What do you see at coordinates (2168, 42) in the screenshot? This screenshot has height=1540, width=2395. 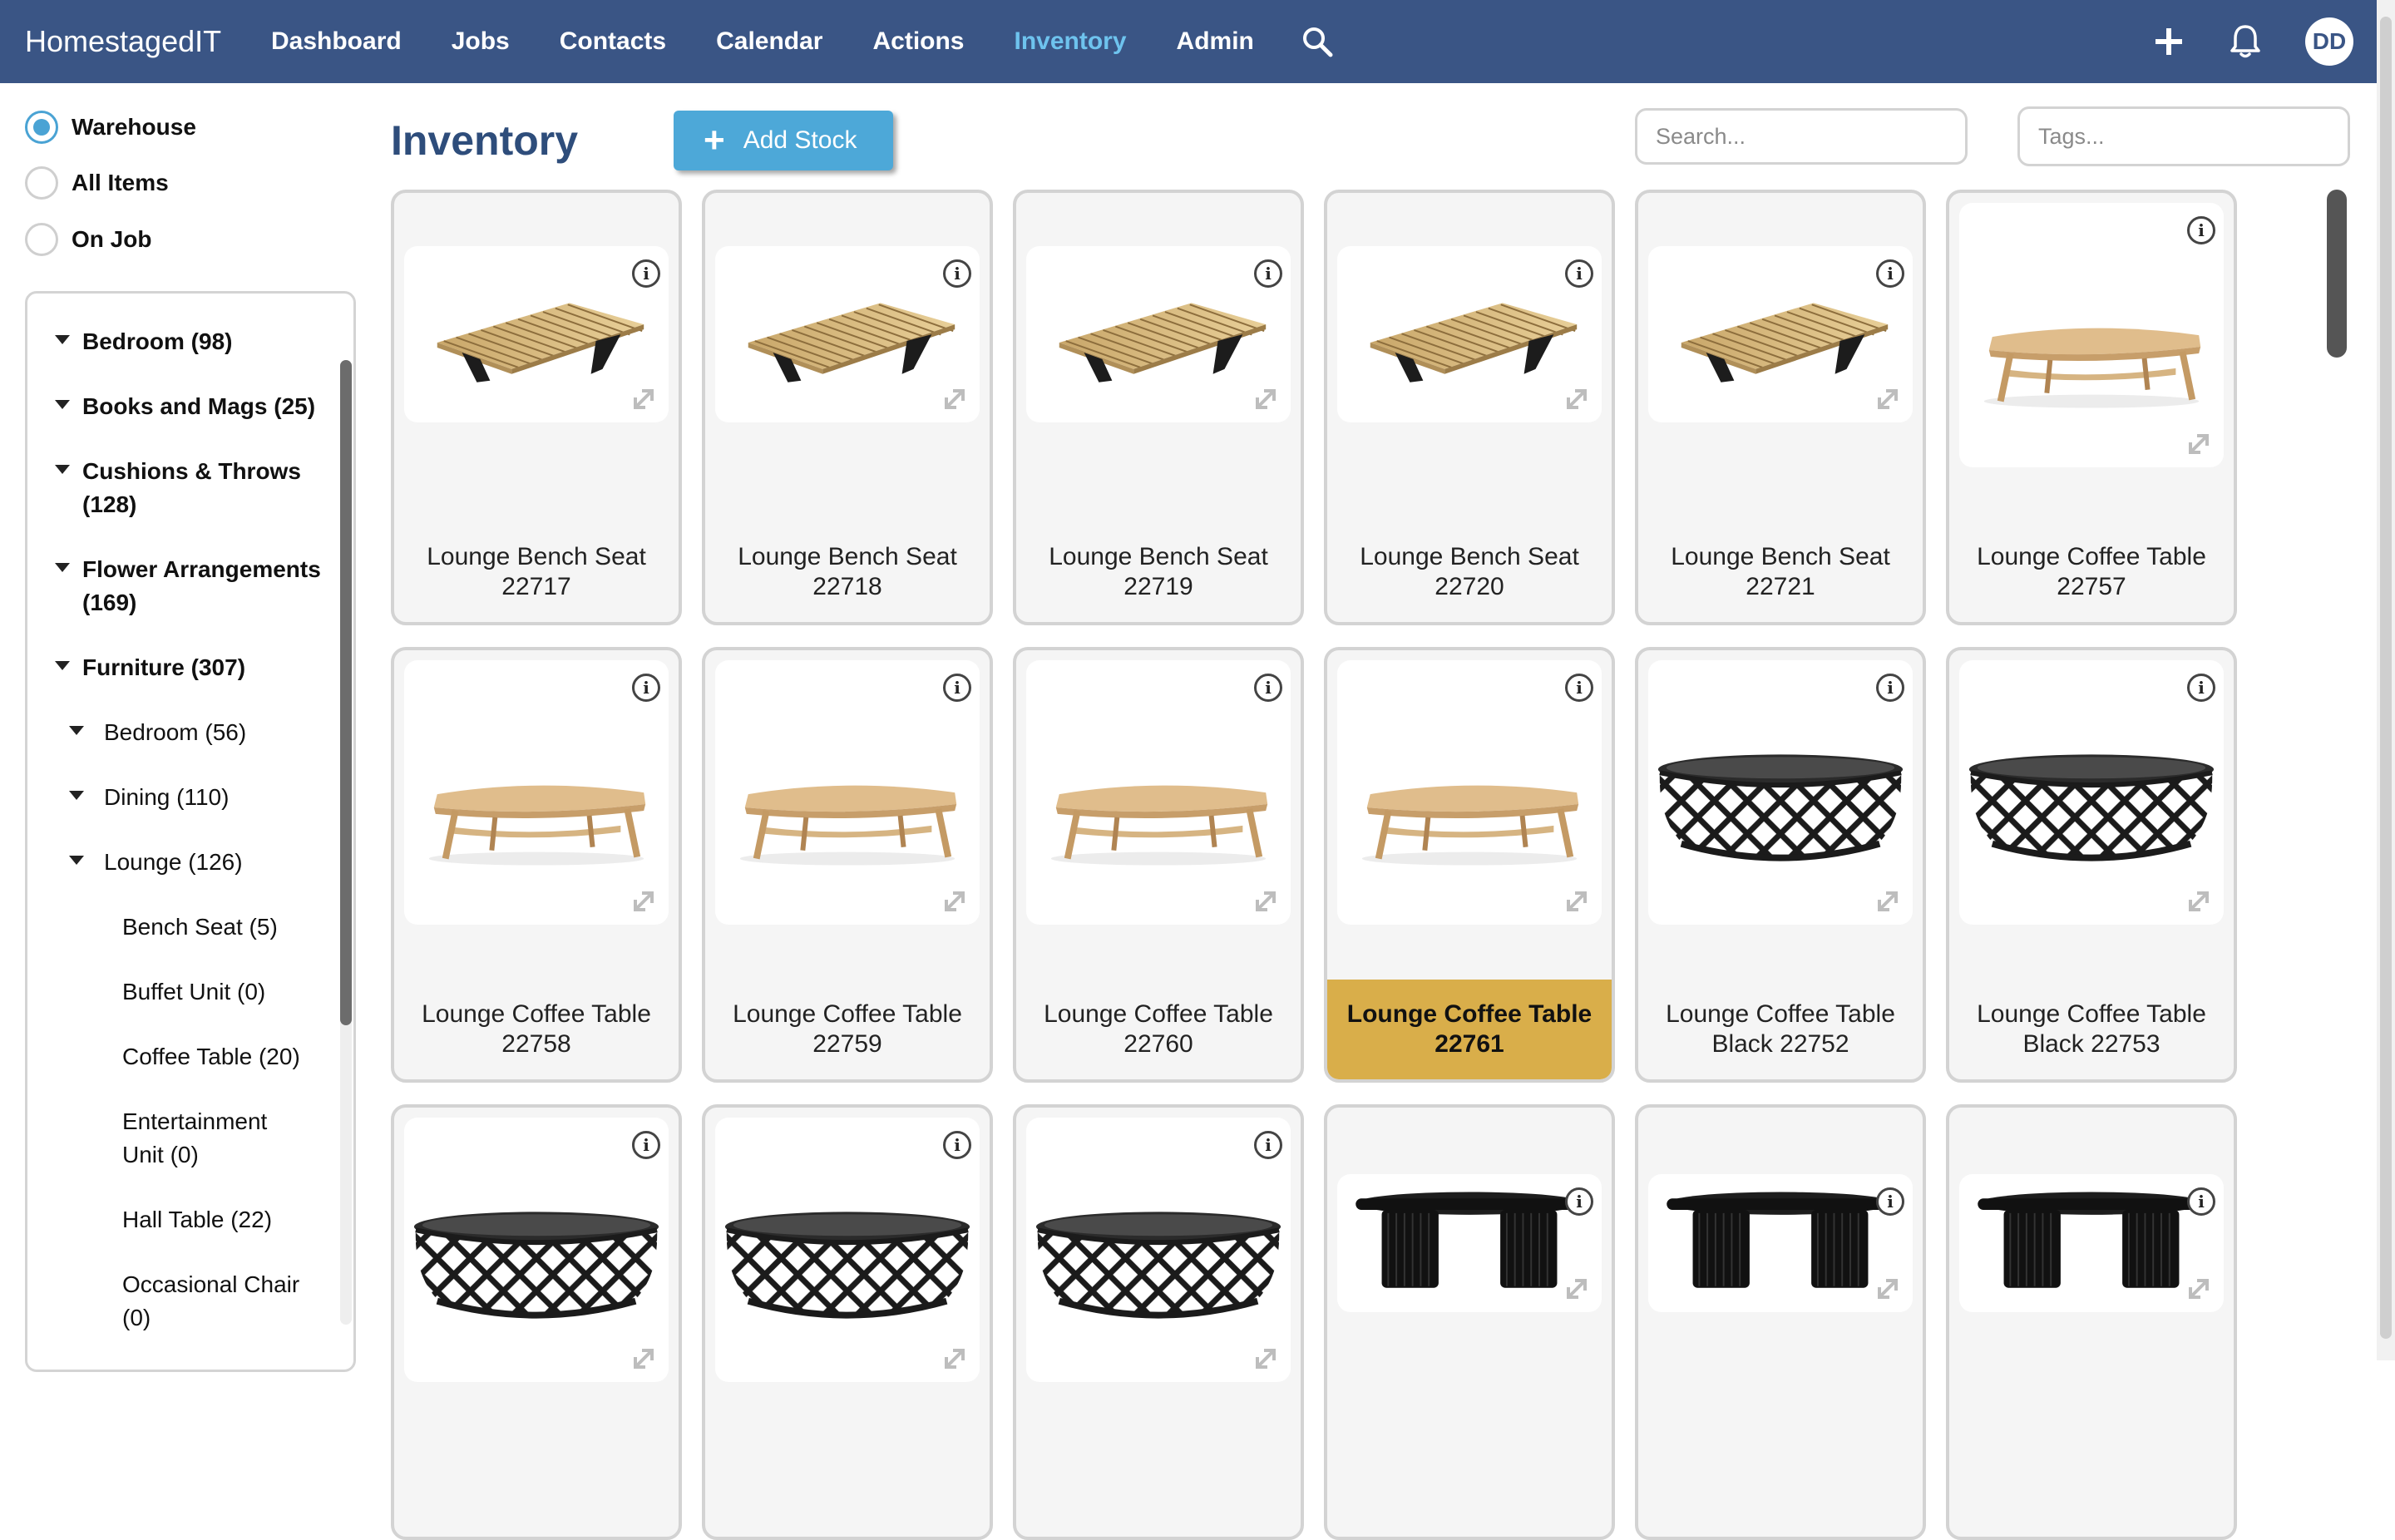 I see `plus-icon` at bounding box center [2168, 42].